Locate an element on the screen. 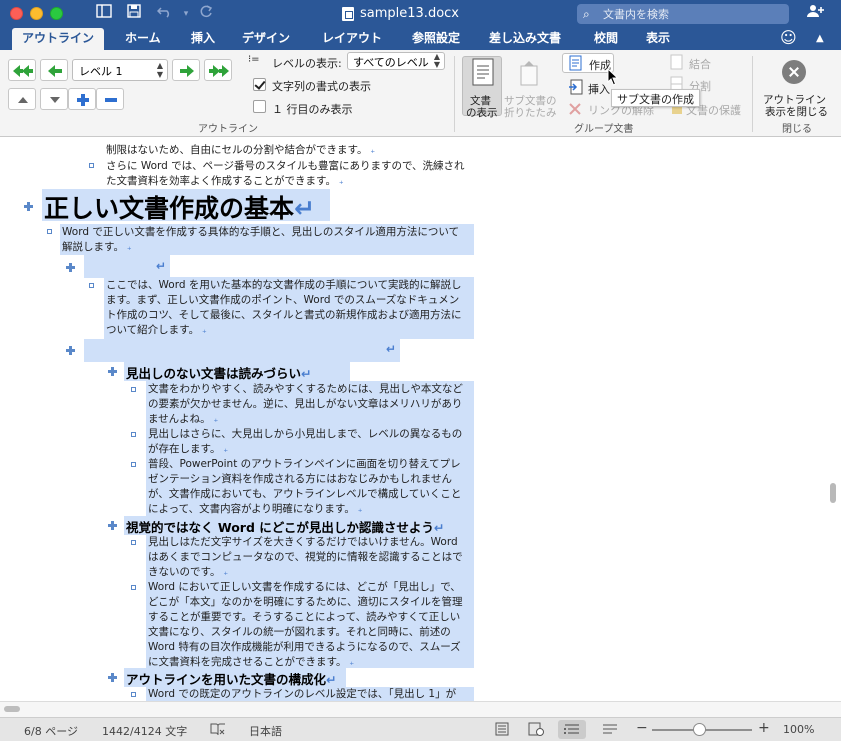  tab-design: デザイン is located at coordinates (266, 39).